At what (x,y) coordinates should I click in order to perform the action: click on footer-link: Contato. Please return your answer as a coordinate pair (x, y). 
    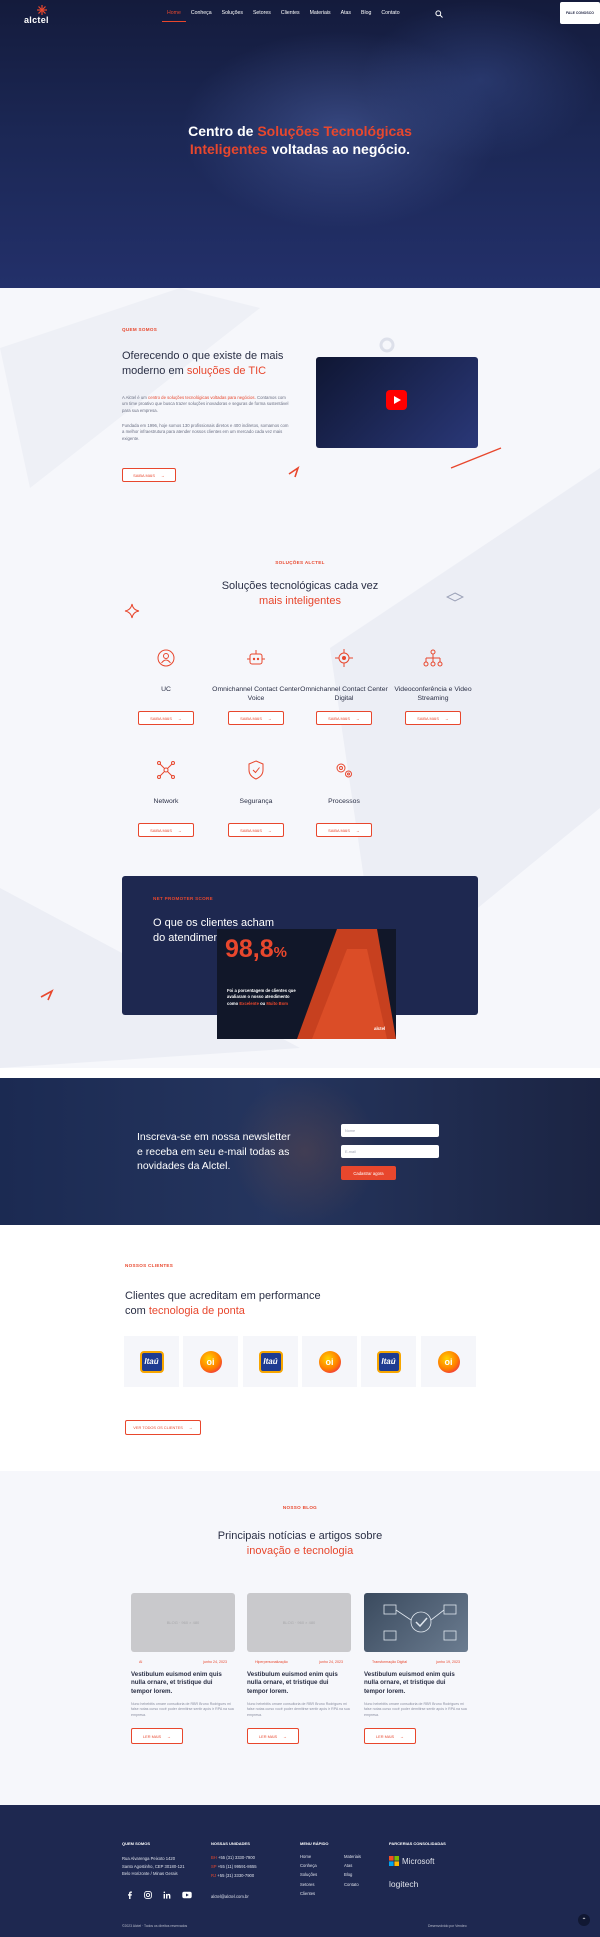
    Looking at the image, I should click on (352, 1884).